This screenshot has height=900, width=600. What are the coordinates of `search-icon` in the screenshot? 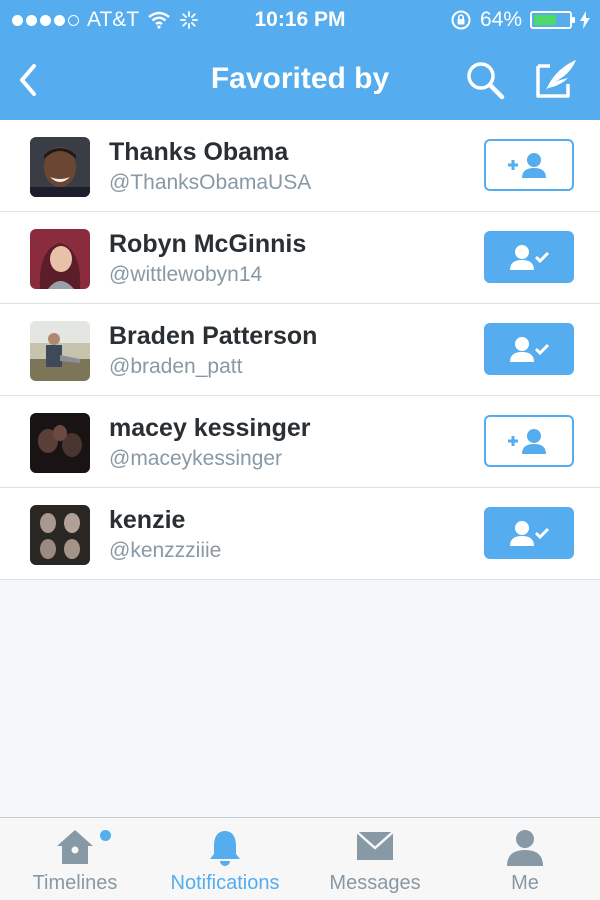 It's located at (485, 80).